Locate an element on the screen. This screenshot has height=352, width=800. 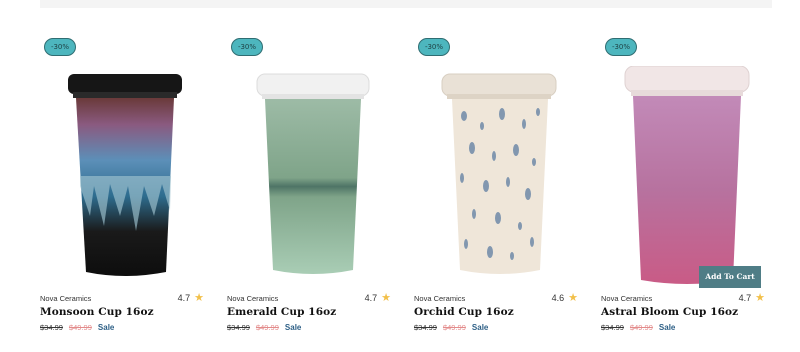
top-divider-strip is located at coordinates (406, 4).